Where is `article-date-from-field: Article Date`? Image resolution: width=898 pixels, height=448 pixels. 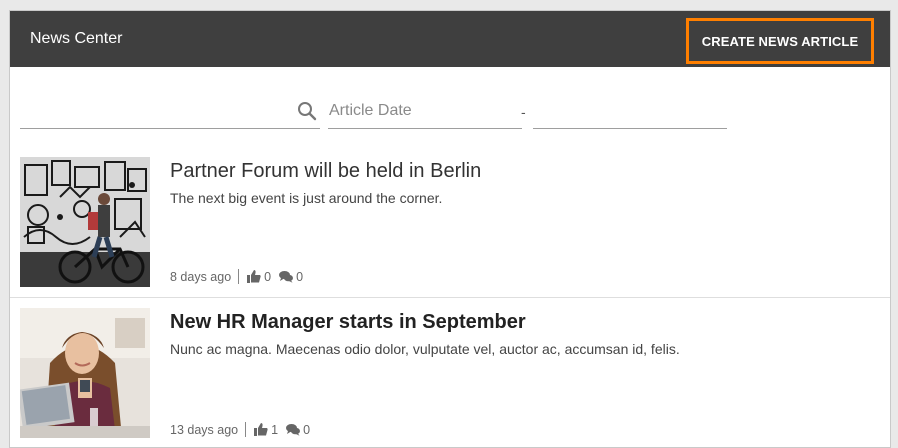
article-date-from-field: Article Date is located at coordinates (425, 113).